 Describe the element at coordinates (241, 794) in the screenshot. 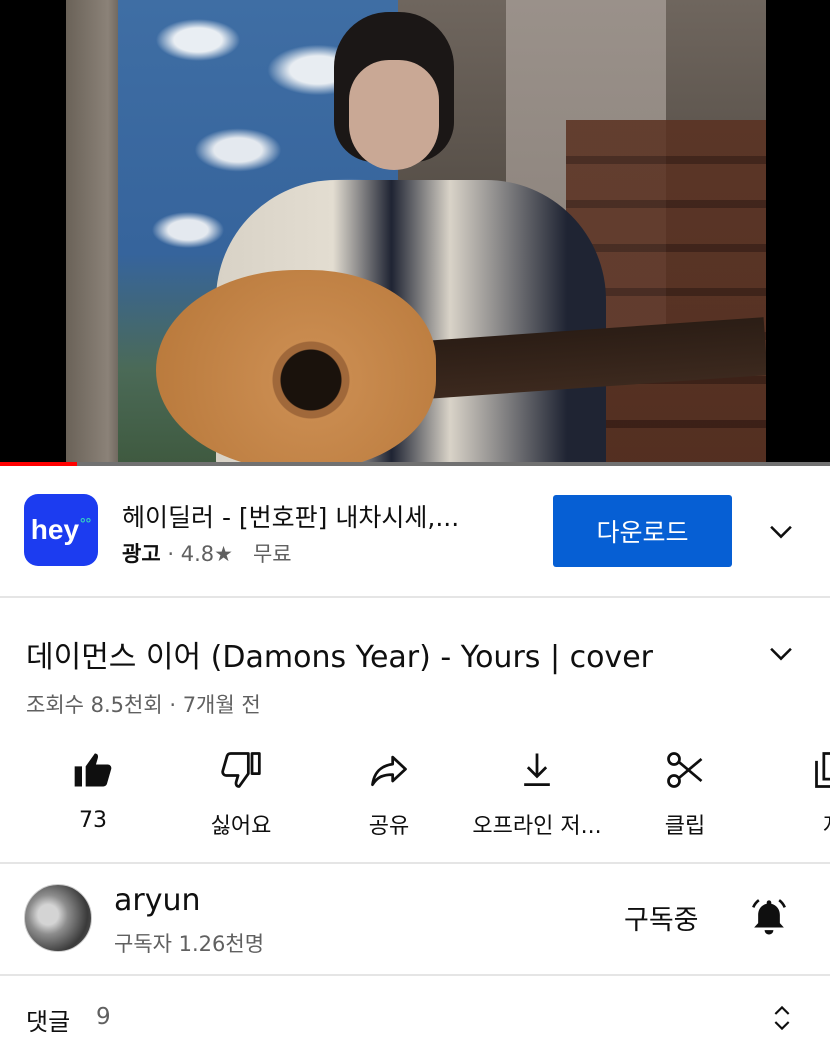

I see `dislike-button: 싫어요` at that location.